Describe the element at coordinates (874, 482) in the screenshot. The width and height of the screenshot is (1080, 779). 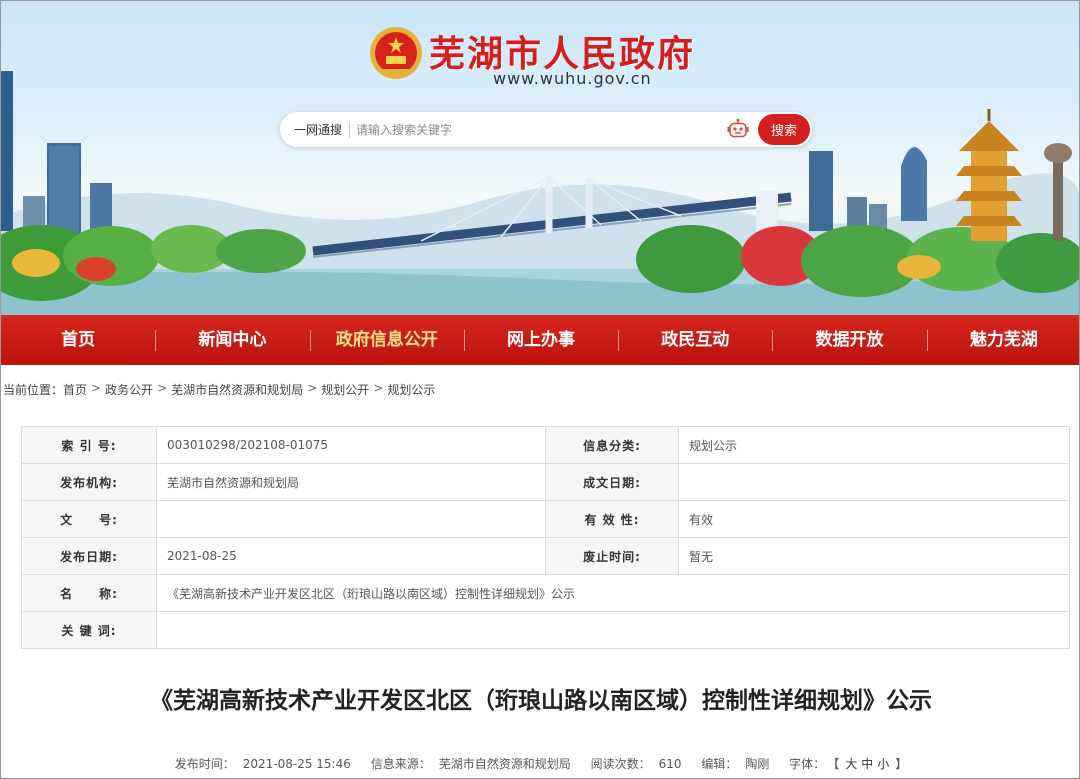
I see `created-date-value` at that location.